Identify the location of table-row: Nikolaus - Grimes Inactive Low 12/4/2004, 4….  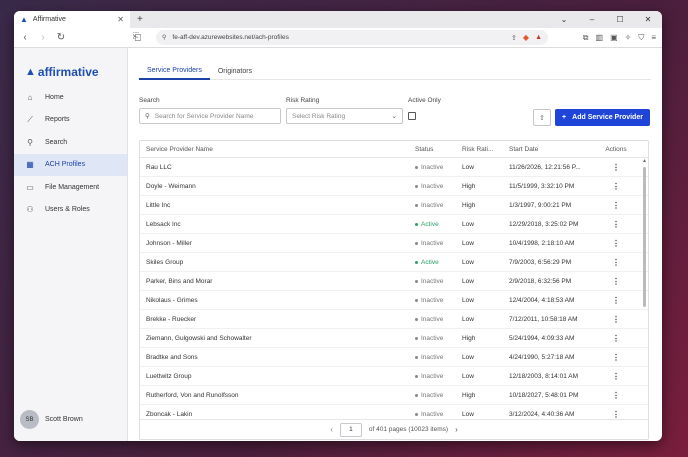
(394, 300).